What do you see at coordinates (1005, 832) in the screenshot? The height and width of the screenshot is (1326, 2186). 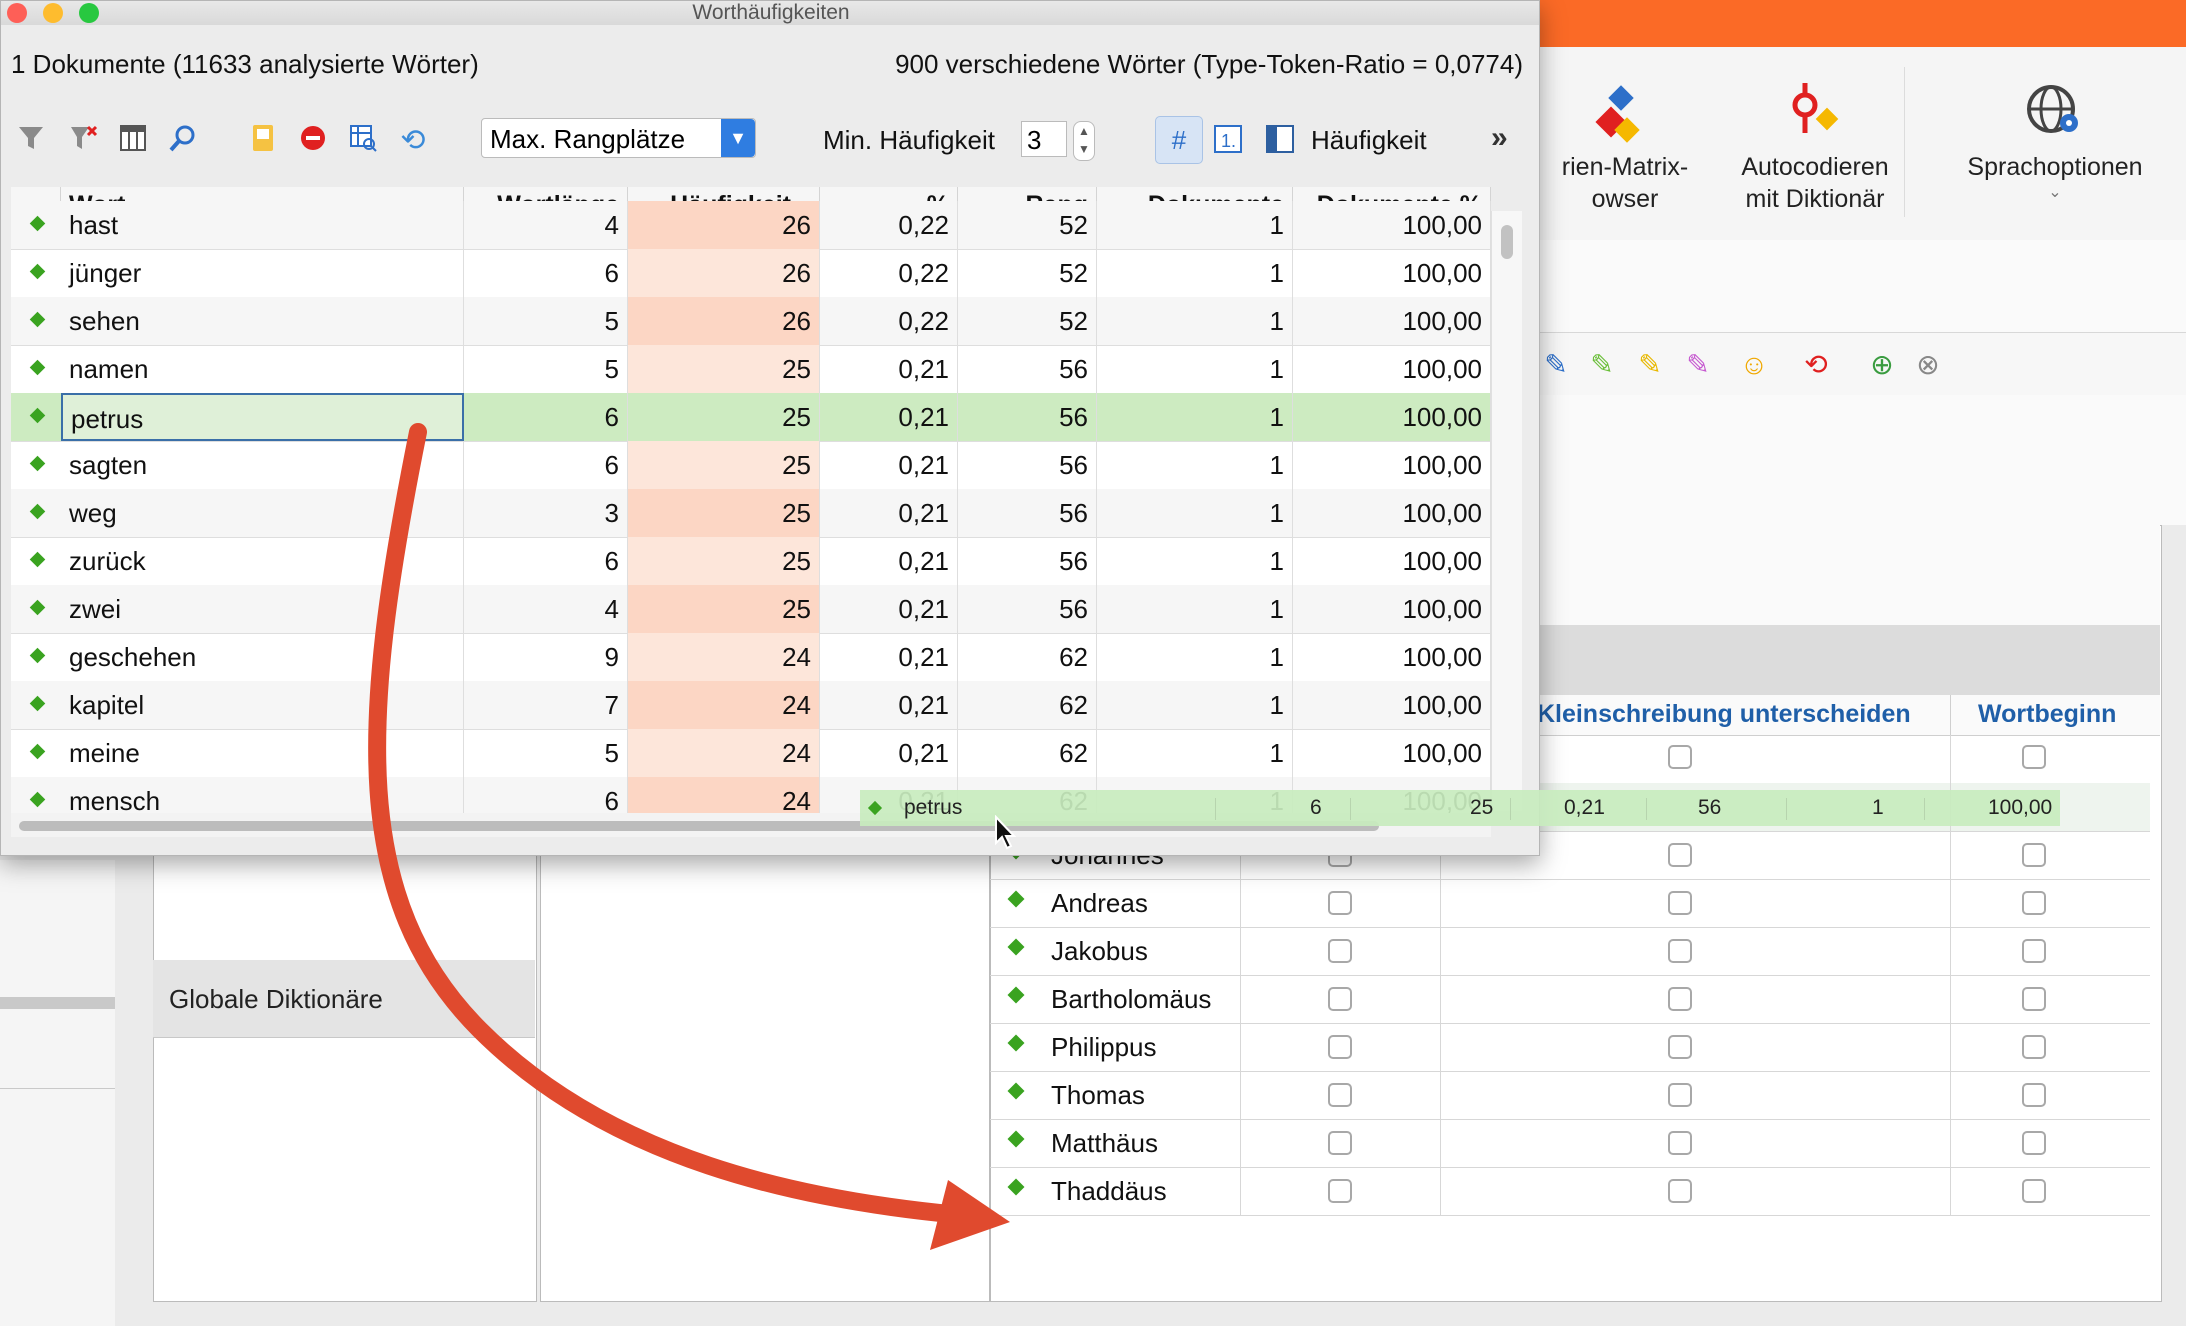 I see `mouse-cursor-icon` at bounding box center [1005, 832].